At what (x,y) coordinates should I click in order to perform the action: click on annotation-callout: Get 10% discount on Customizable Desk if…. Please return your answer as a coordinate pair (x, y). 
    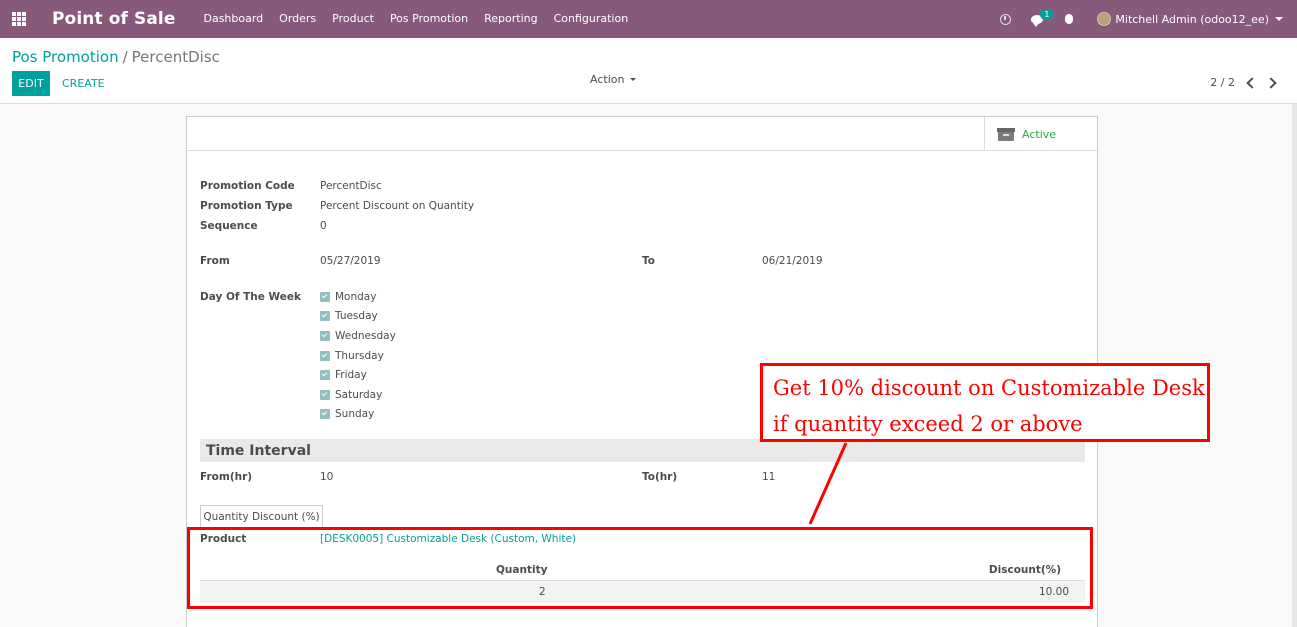
    Looking at the image, I should click on (985, 402).